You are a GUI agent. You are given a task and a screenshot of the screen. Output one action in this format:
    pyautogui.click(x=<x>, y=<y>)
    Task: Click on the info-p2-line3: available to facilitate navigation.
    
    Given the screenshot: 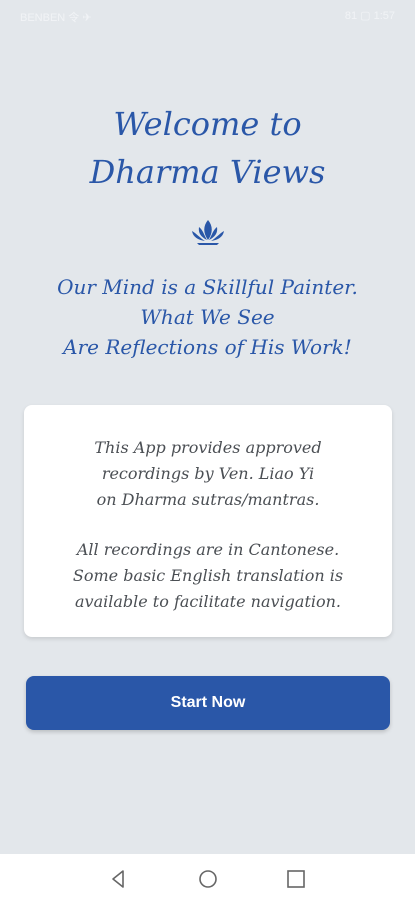 What is the action you would take?
    pyautogui.click(x=208, y=601)
    